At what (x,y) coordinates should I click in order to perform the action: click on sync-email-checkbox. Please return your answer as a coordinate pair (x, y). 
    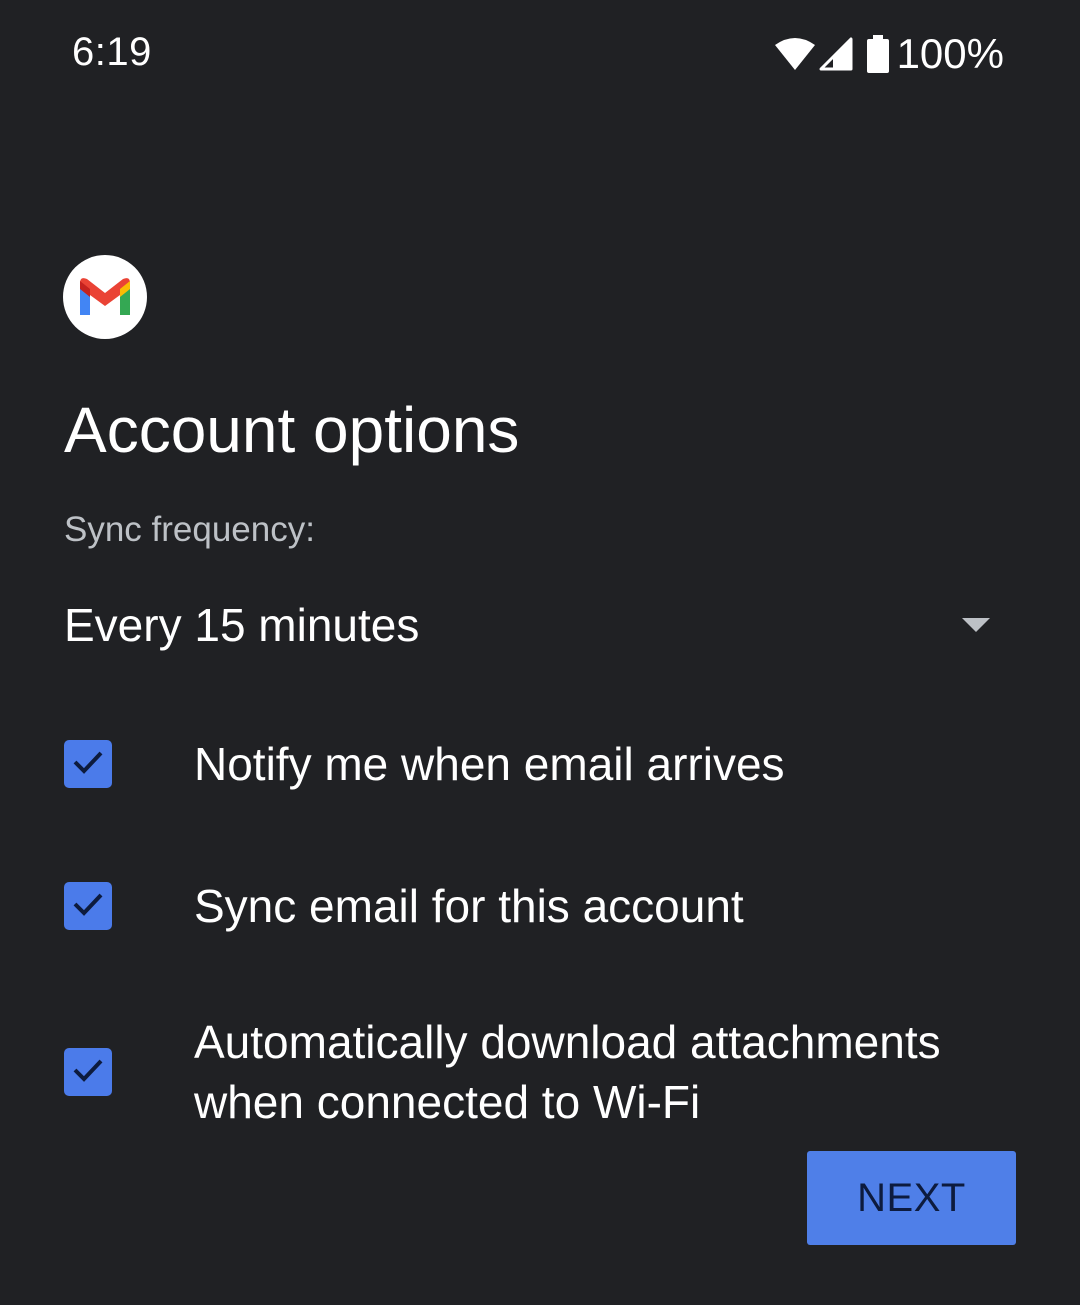
    Looking at the image, I should click on (88, 906).